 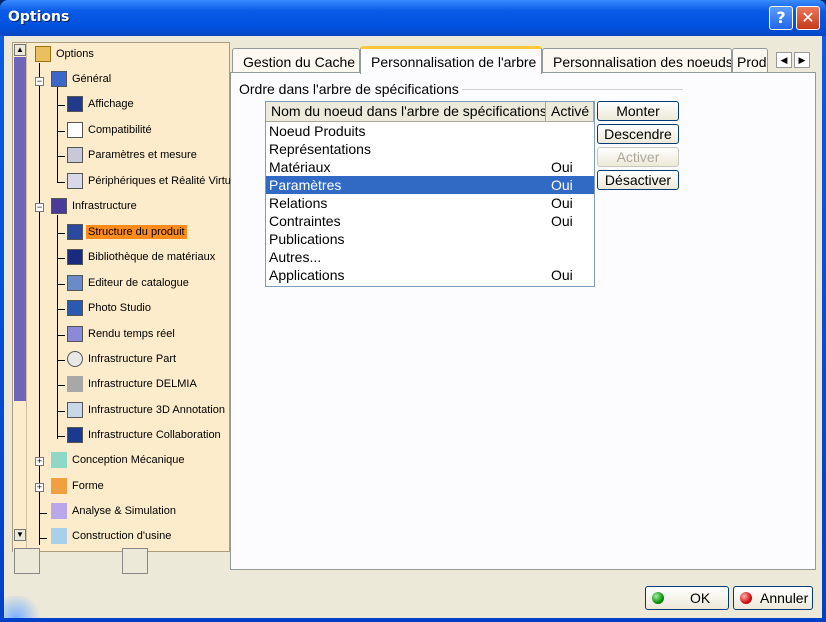 What do you see at coordinates (570, 112) in the screenshot?
I see `column-header-active: Activé` at bounding box center [570, 112].